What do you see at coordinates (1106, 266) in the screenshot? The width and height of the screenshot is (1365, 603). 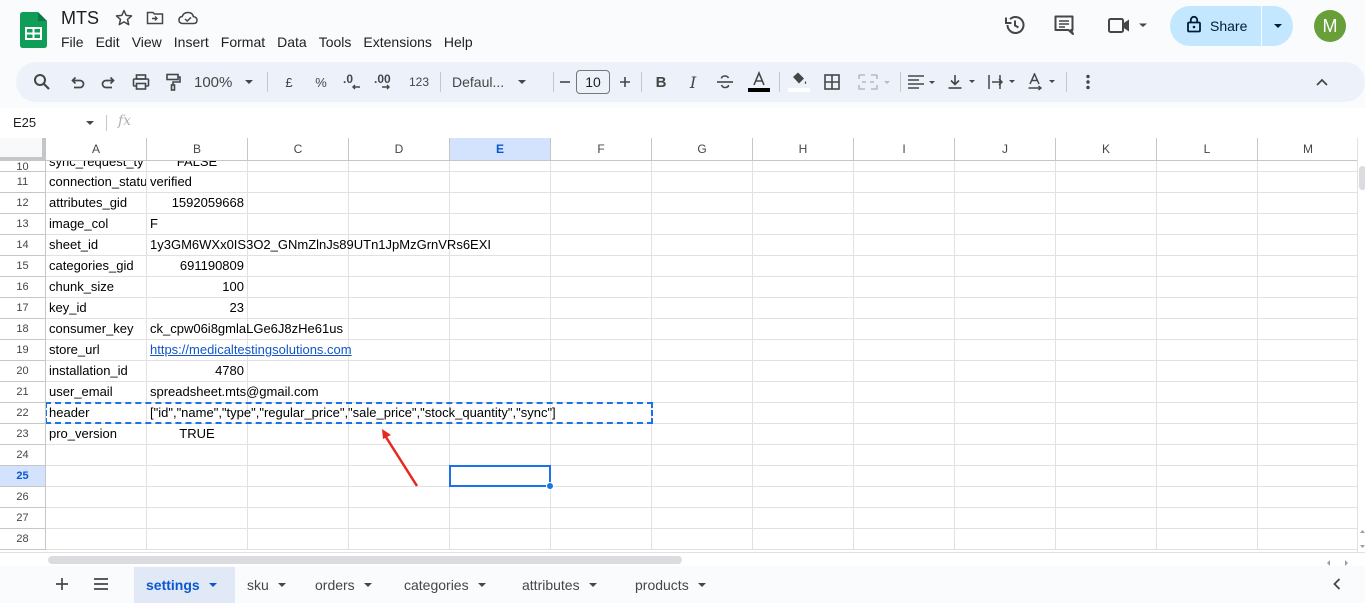 I see `cell-k15` at bounding box center [1106, 266].